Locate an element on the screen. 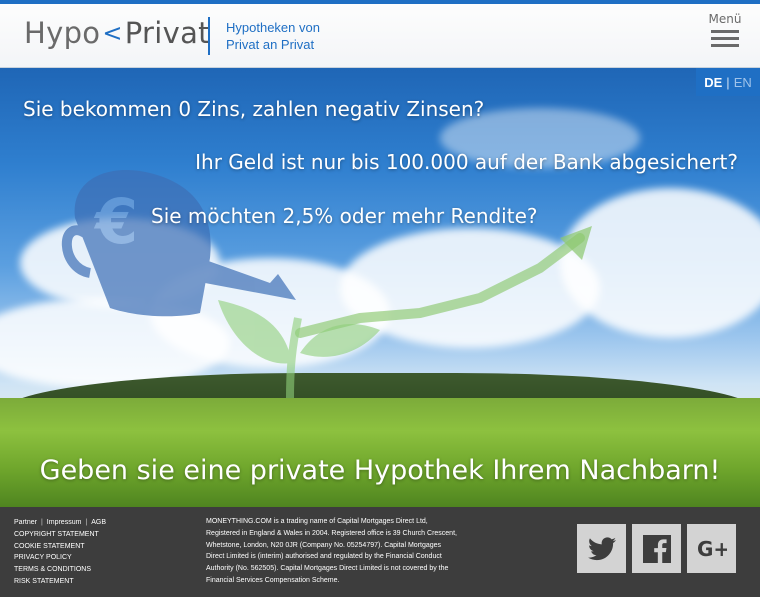 Image resolution: width=760 pixels, height=597 pixels. facebook-icon is located at coordinates (656, 548).